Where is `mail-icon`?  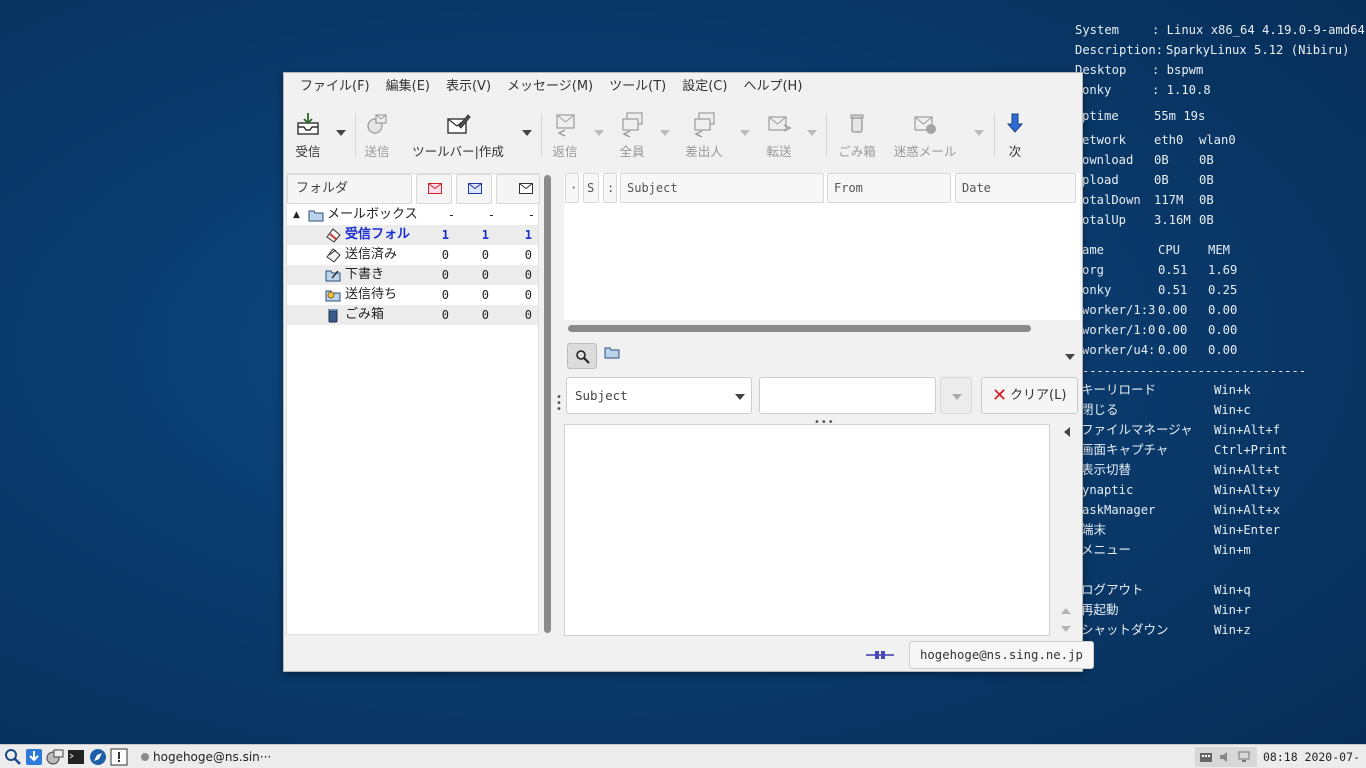
mail-icon is located at coordinates (526, 188).